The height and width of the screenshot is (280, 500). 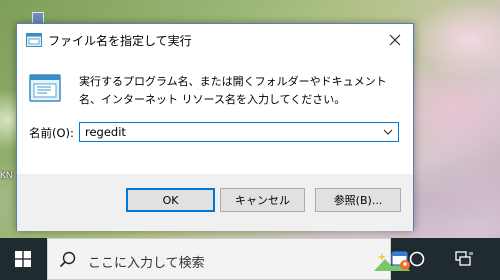 I want to click on windows-start-icon, so click(x=23, y=259).